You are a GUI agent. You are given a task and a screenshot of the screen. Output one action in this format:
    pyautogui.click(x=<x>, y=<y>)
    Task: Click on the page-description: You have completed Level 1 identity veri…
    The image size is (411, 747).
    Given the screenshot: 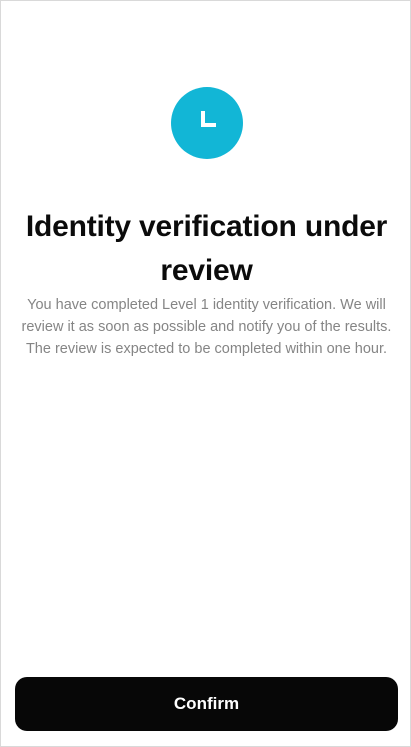 What is the action you would take?
    pyautogui.click(x=206, y=327)
    